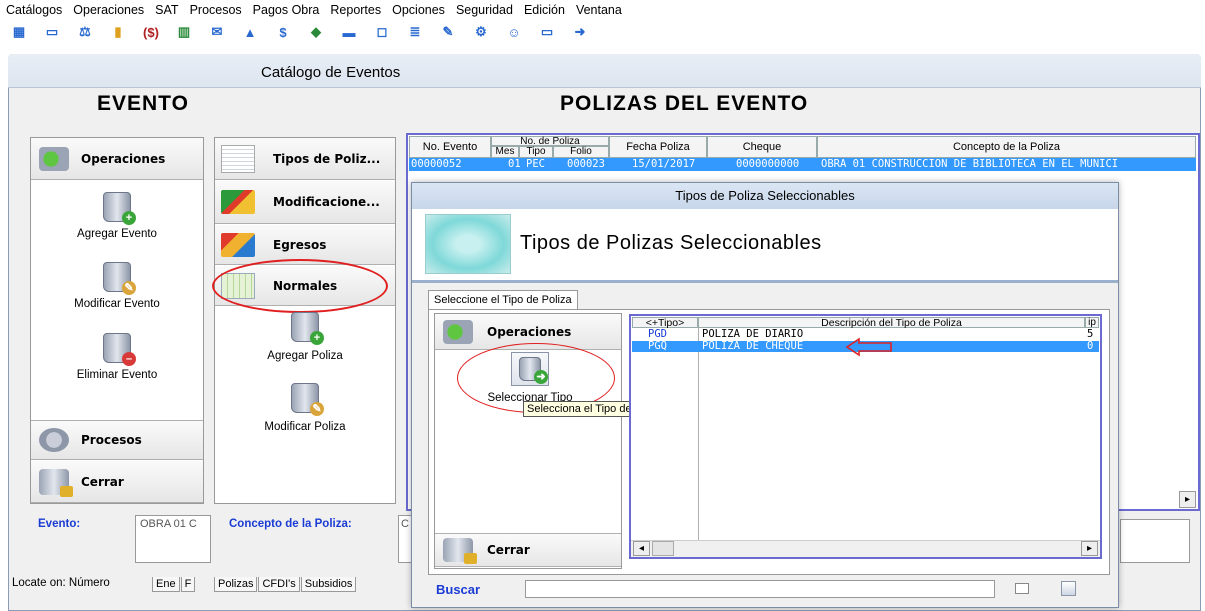 The height and width of the screenshot is (611, 1205). Describe the element at coordinates (641, 548) in the screenshot. I see `scroll-left-button: ◂` at that location.